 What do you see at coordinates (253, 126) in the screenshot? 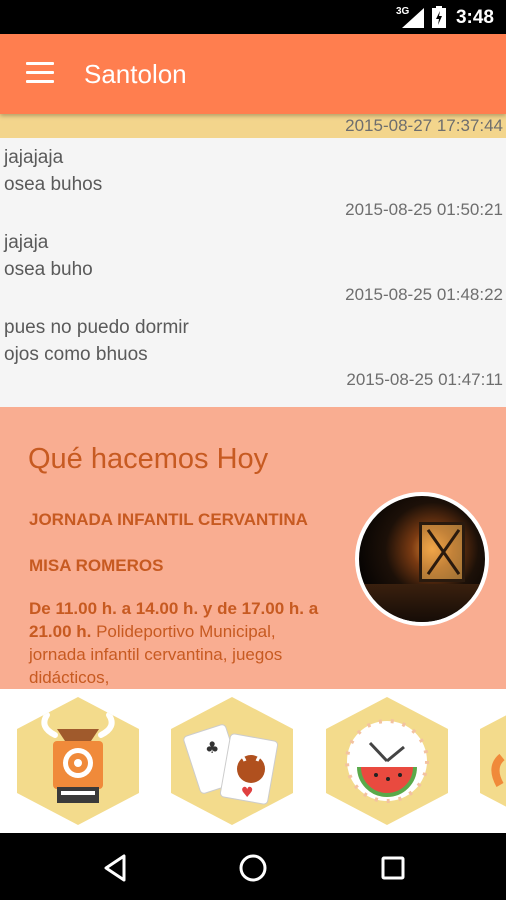
I see `list-item: 2015-08-27 17:37:44` at bounding box center [253, 126].